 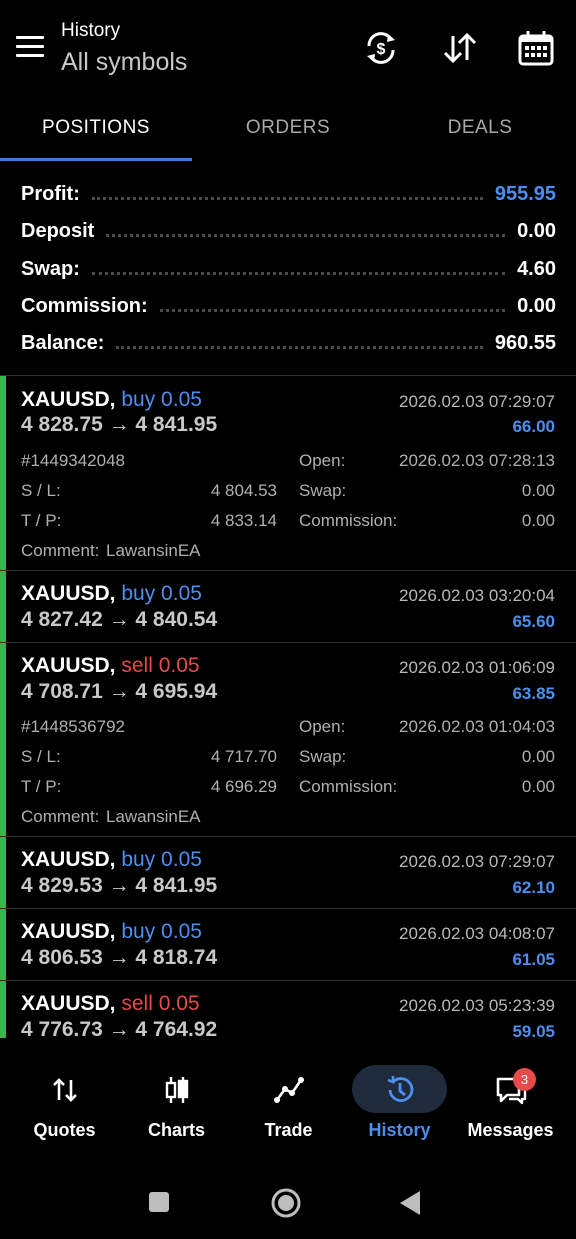 What do you see at coordinates (91, 30) in the screenshot?
I see `page-title: History` at bounding box center [91, 30].